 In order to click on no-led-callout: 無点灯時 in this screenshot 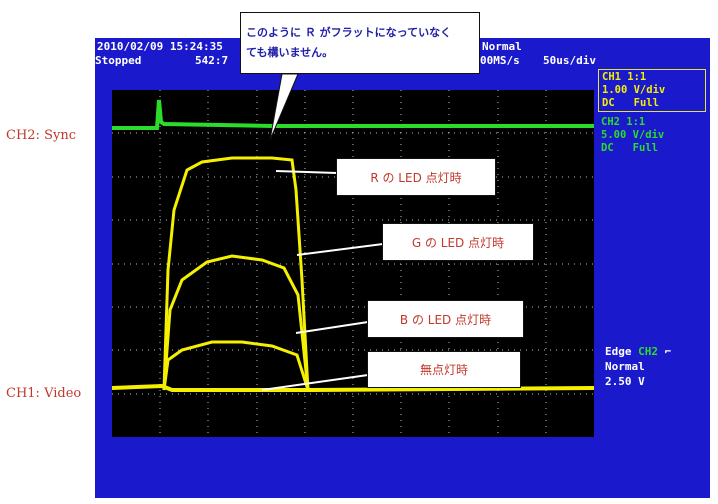, I will do `click(444, 369)`.